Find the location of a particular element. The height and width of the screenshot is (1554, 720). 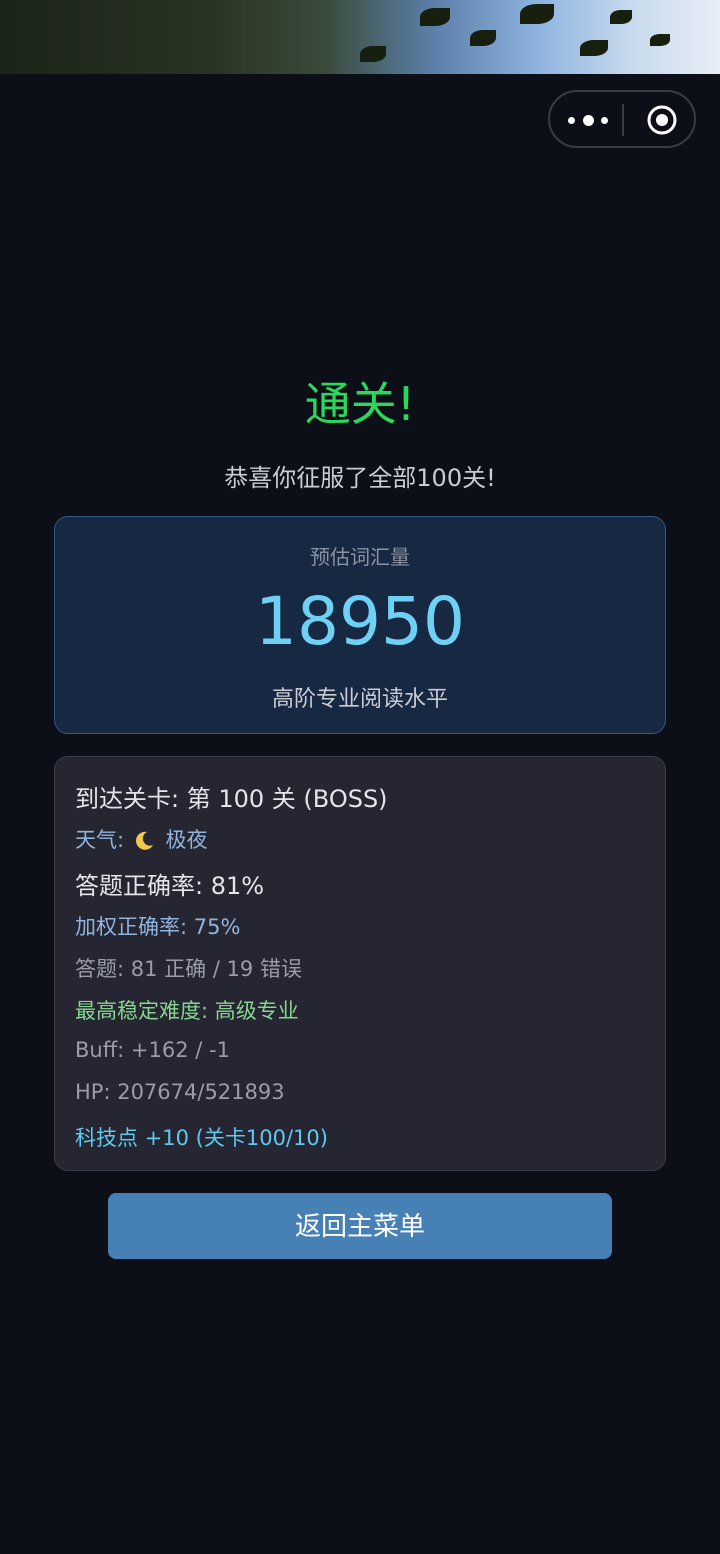

stat-buff: Buff: +162 / -1 is located at coordinates (152, 1050).